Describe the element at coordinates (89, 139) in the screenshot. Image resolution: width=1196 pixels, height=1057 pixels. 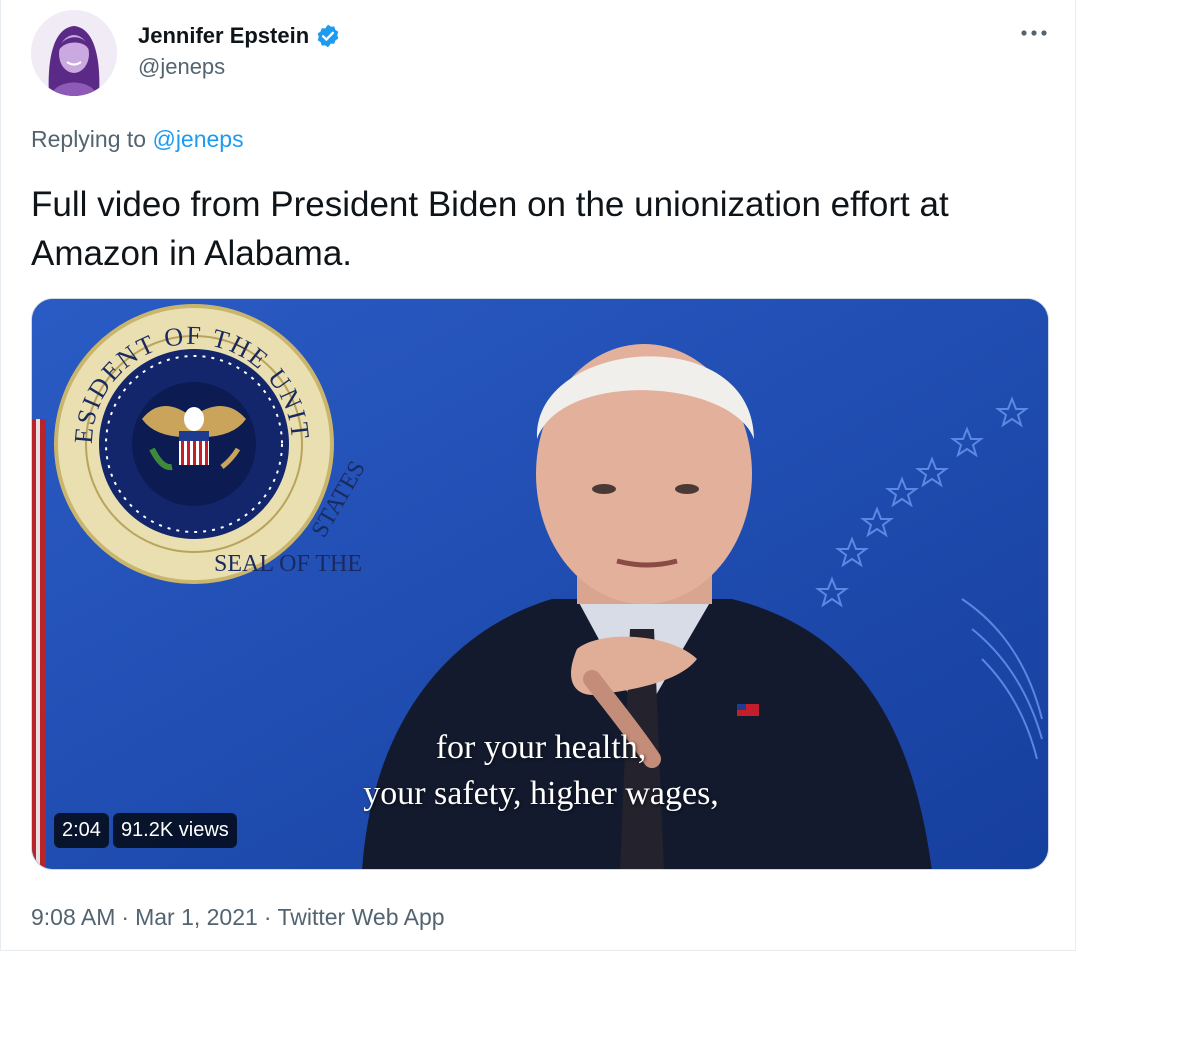
I see `replying-to-label: Replying to` at that location.